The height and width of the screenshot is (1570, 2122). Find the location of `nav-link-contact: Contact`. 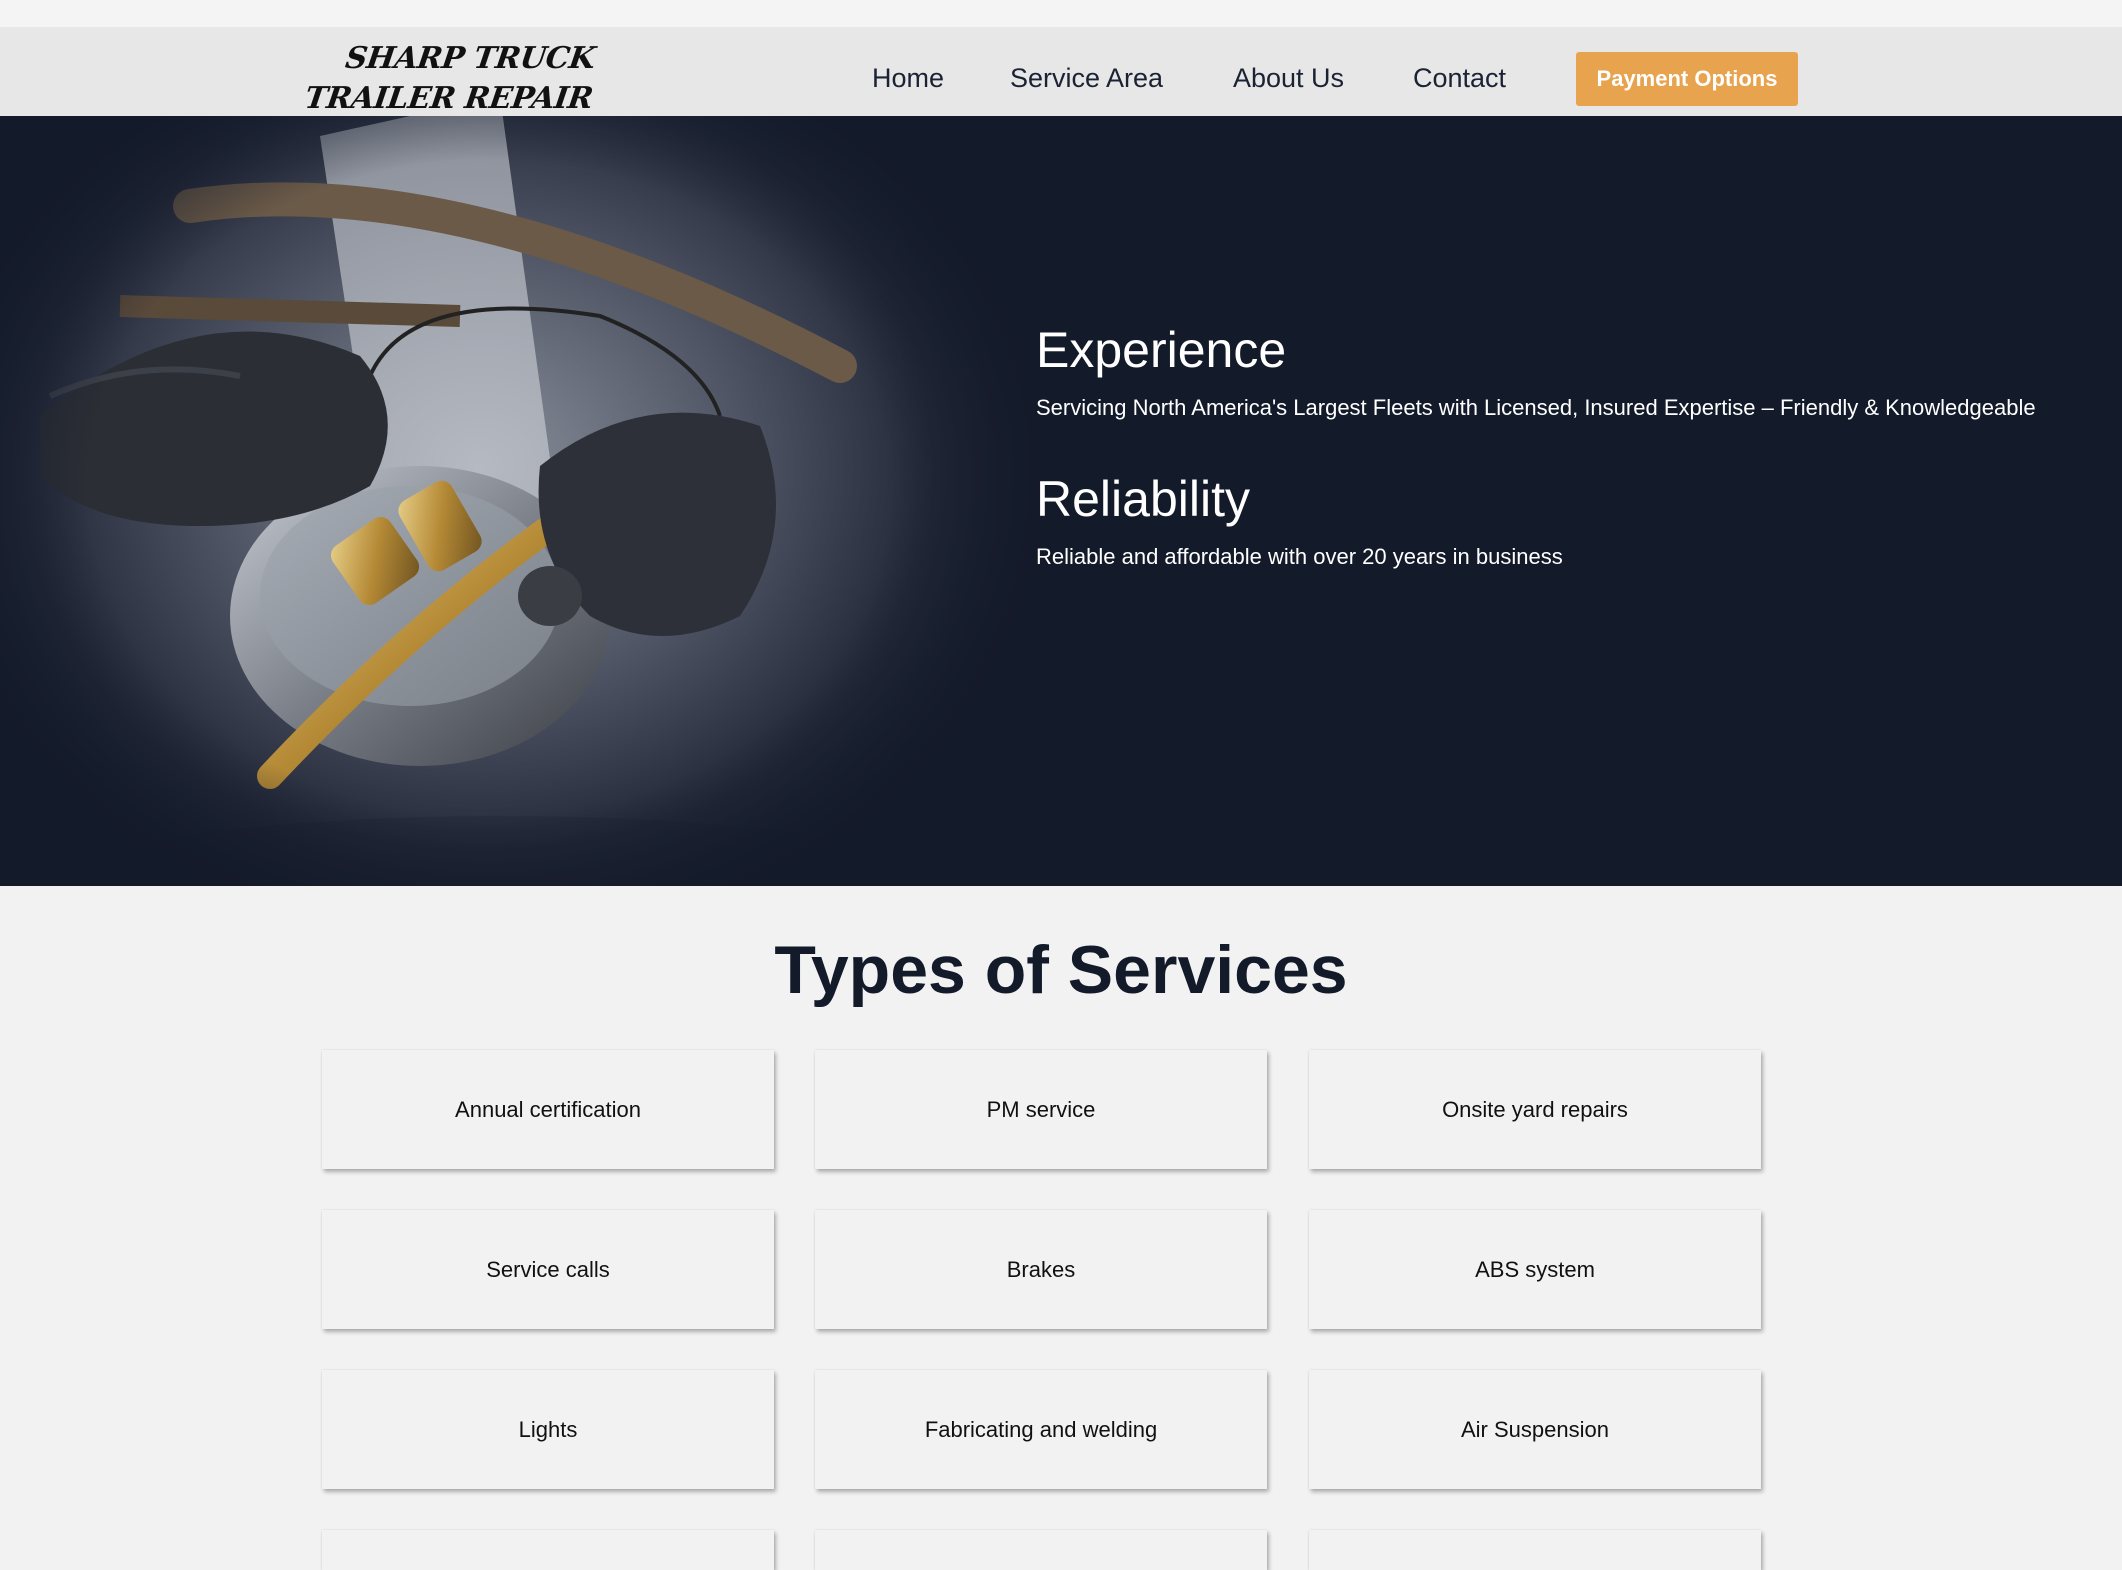

nav-link-contact: Contact is located at coordinates (1459, 78).